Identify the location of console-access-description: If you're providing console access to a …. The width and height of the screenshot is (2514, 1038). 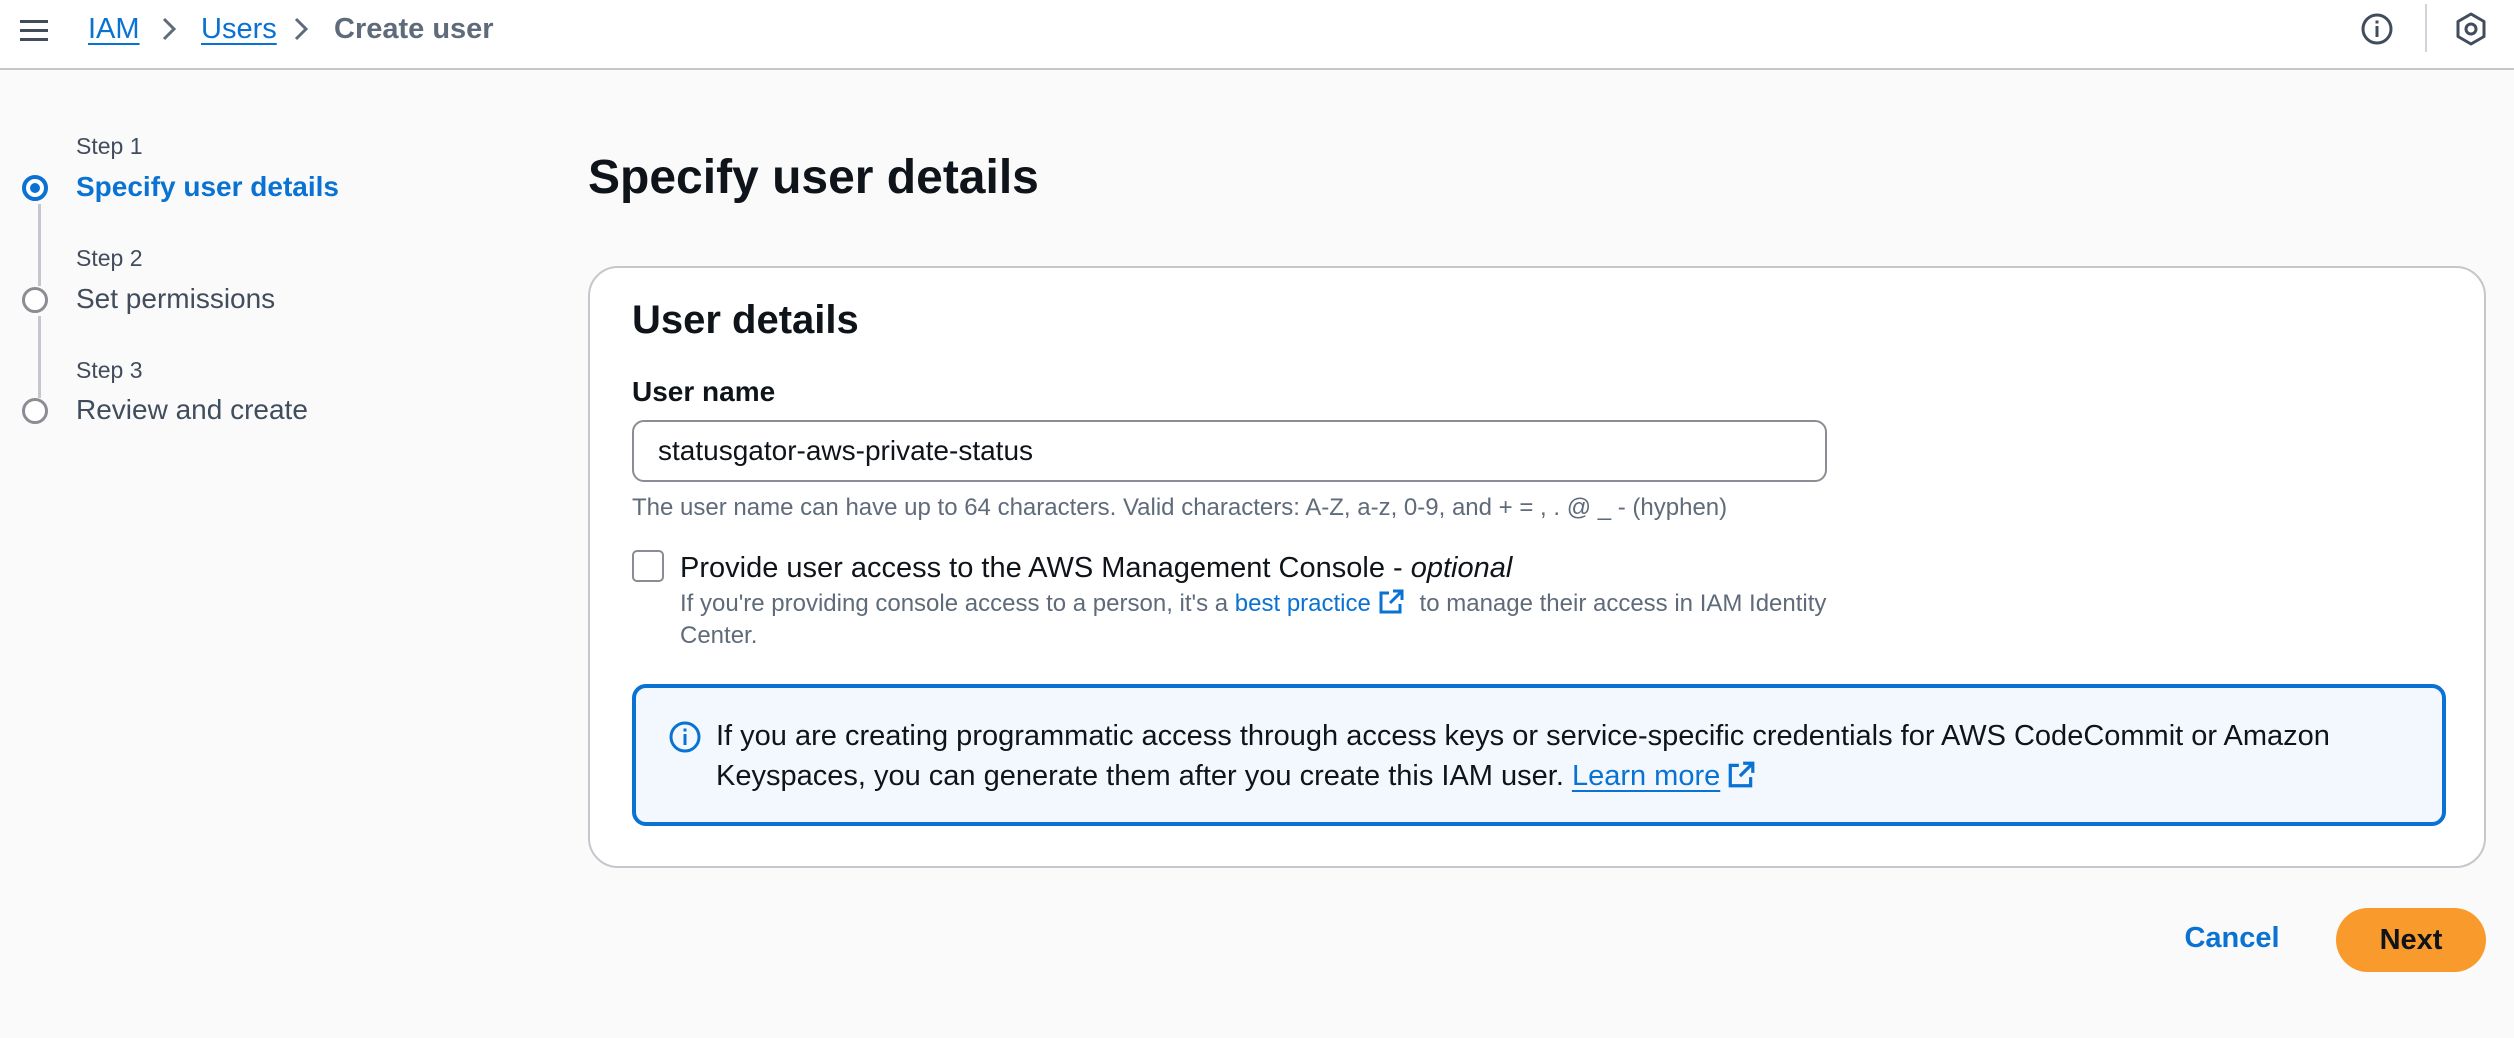
(1260, 620).